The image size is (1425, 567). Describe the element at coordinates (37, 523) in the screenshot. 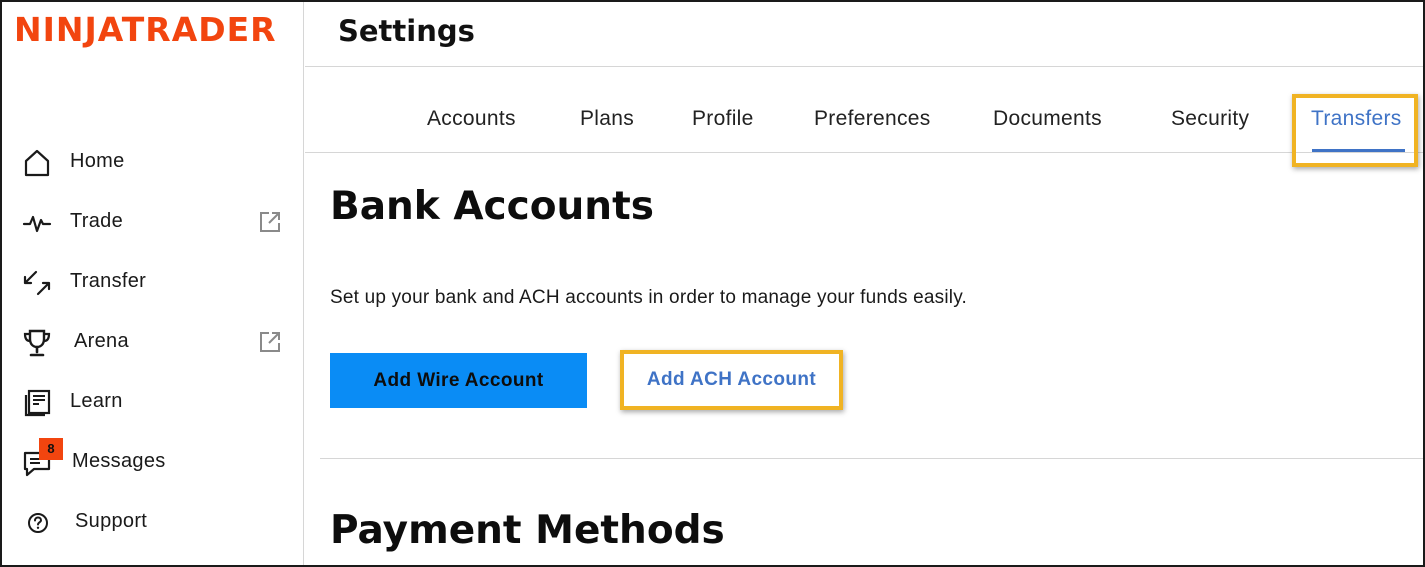

I see `help-circle-icon` at that location.